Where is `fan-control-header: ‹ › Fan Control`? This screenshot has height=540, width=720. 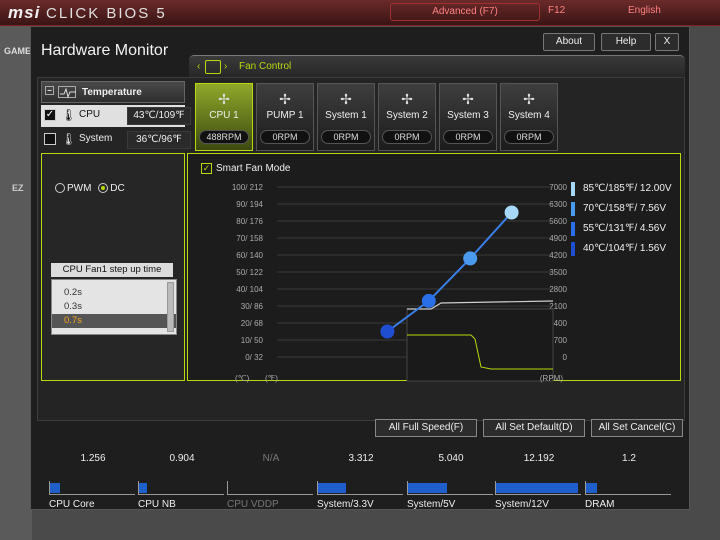
fan-control-header: ‹ › Fan Control is located at coordinates (437, 67).